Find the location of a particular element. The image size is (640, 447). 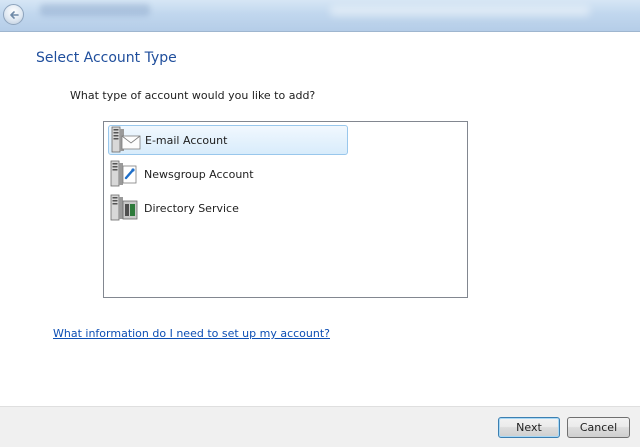

back-arrow-icon is located at coordinates (14, 15).